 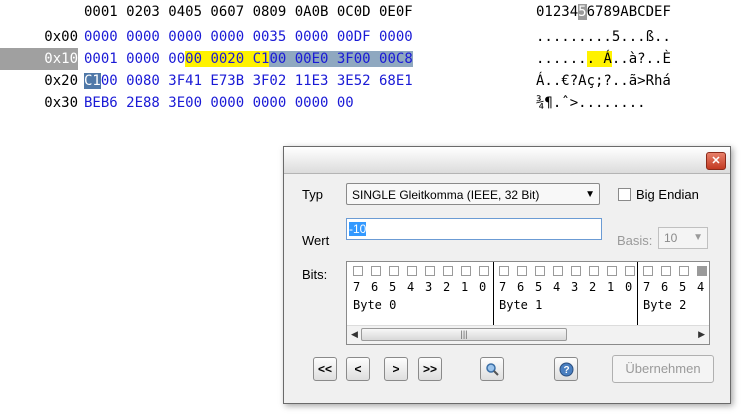 What do you see at coordinates (663, 369) in the screenshot?
I see `apply-button: Übernehmen` at bounding box center [663, 369].